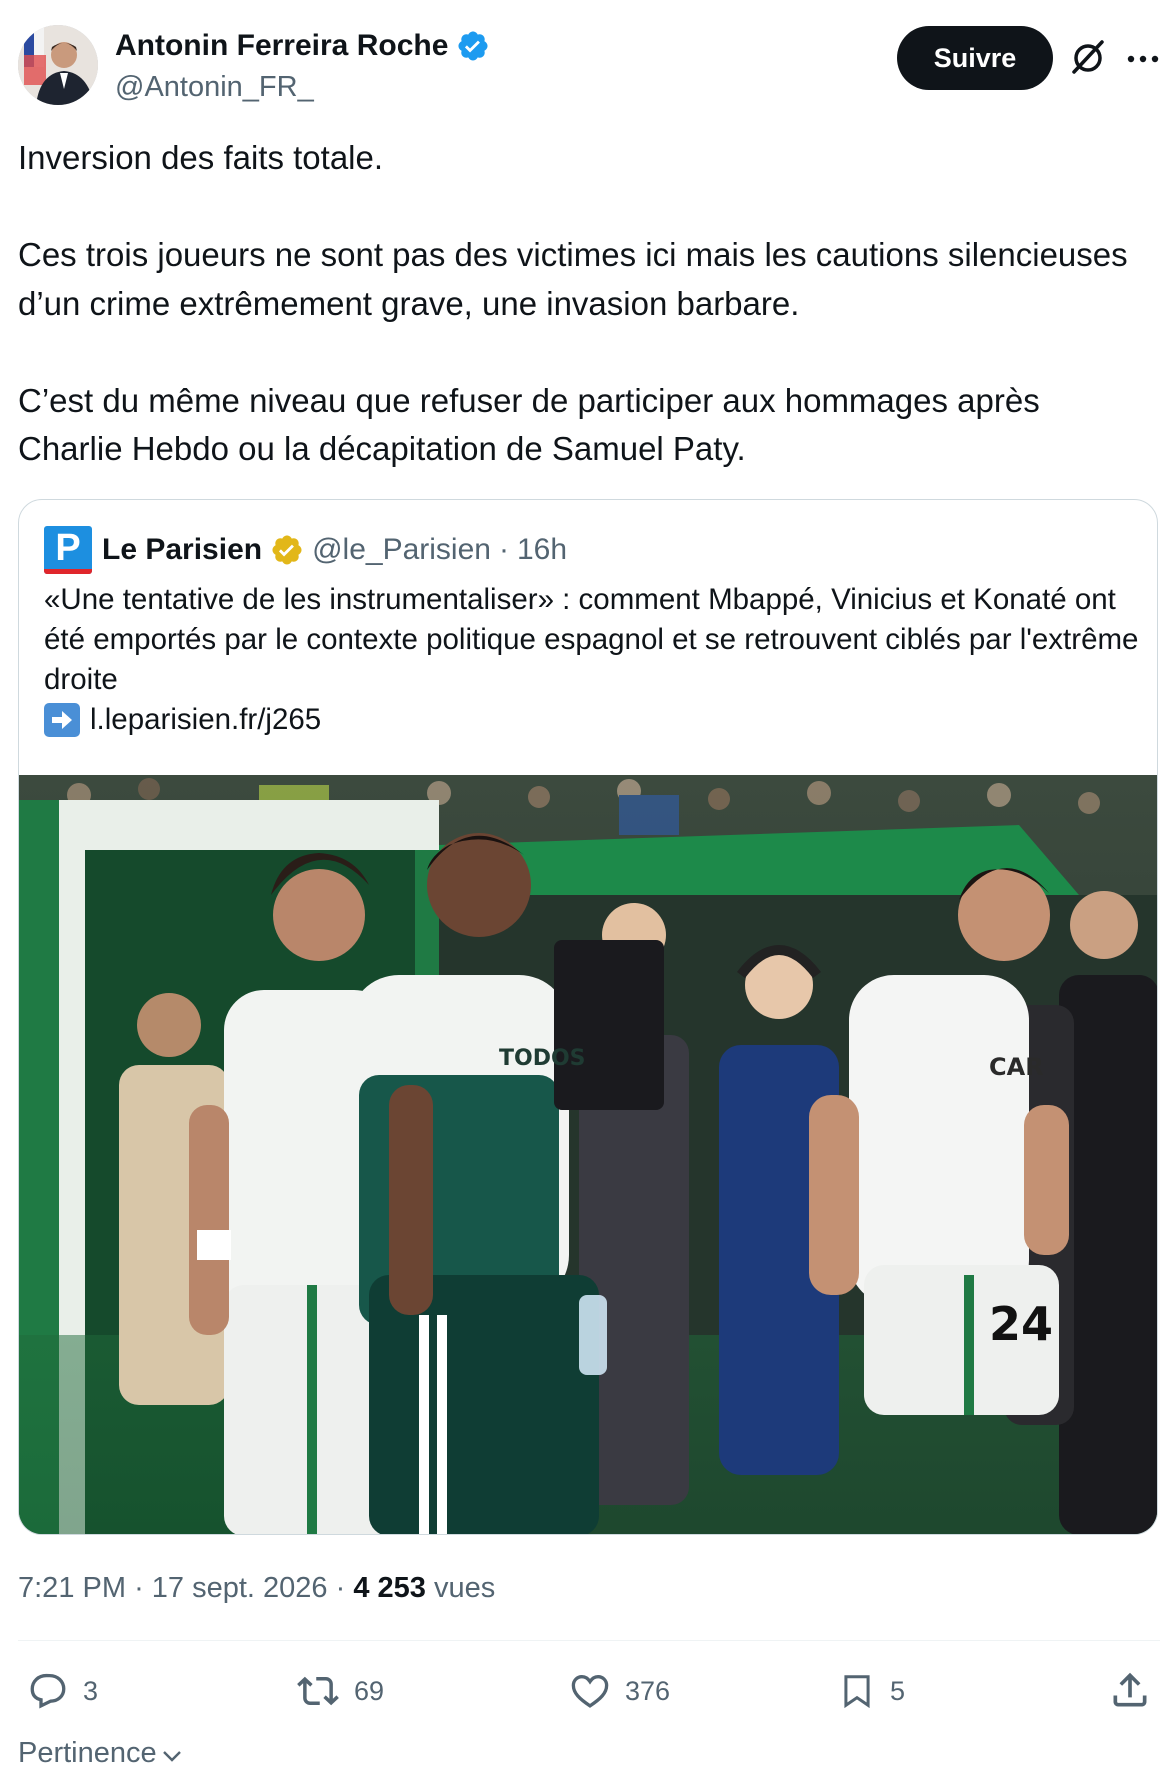  Describe the element at coordinates (91, 1690) in the screenshot. I see `reply-count: 3` at that location.